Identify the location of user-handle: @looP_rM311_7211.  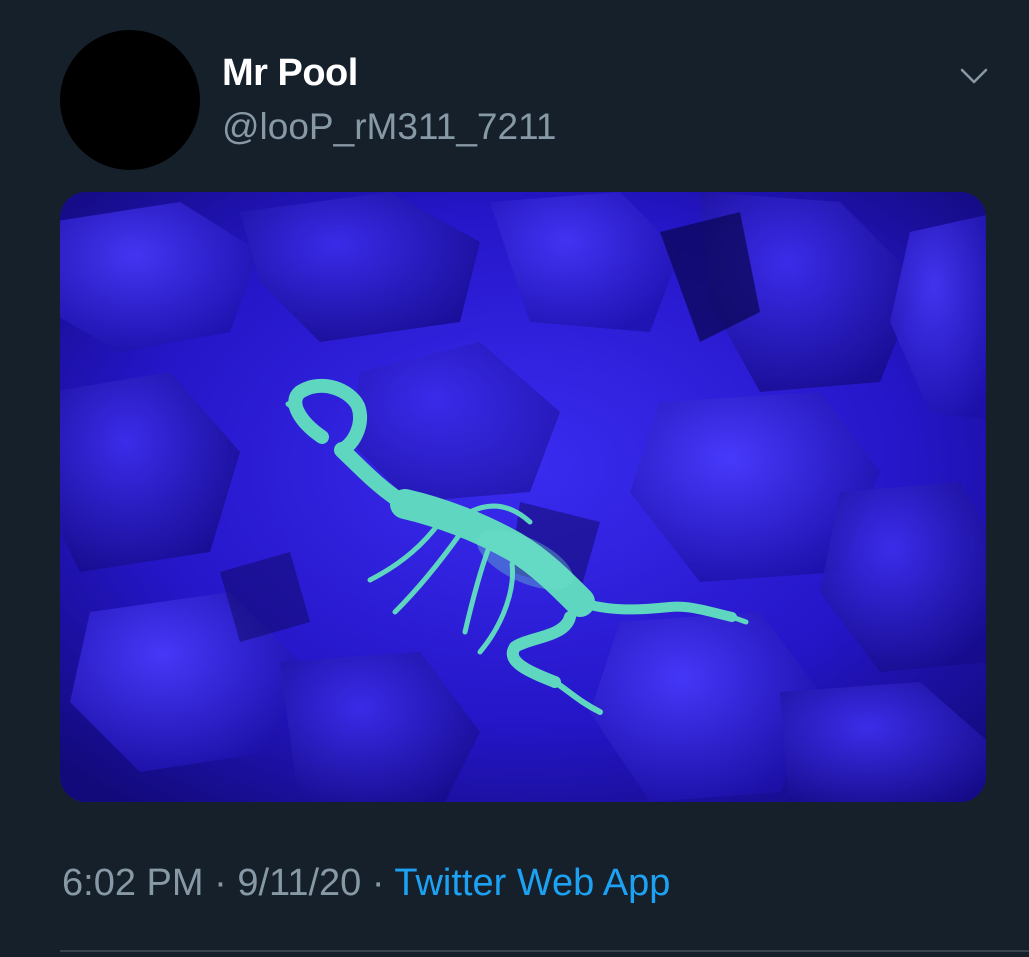
(389, 127).